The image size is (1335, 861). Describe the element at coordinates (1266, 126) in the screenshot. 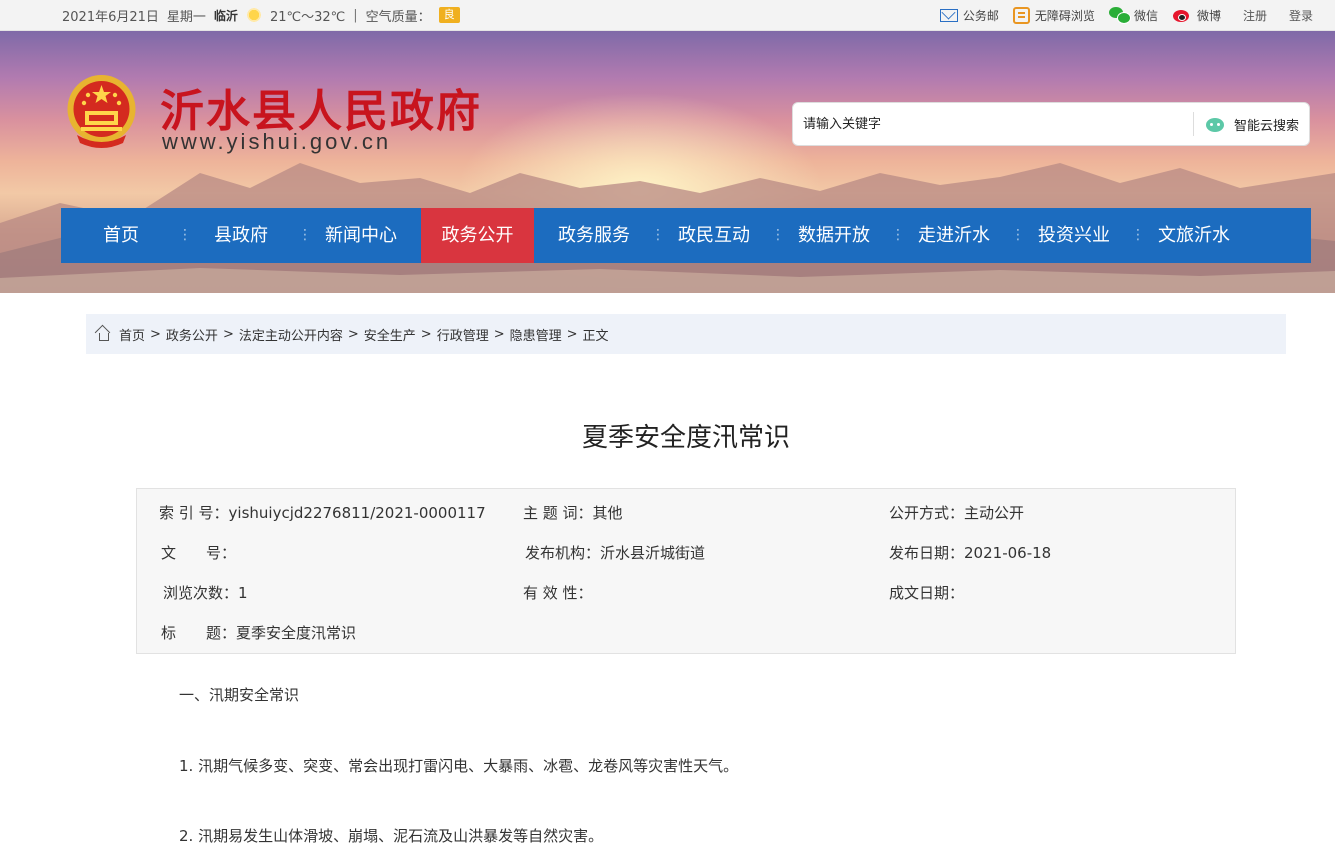

I see `smart-search-label: 智能云搜索` at that location.